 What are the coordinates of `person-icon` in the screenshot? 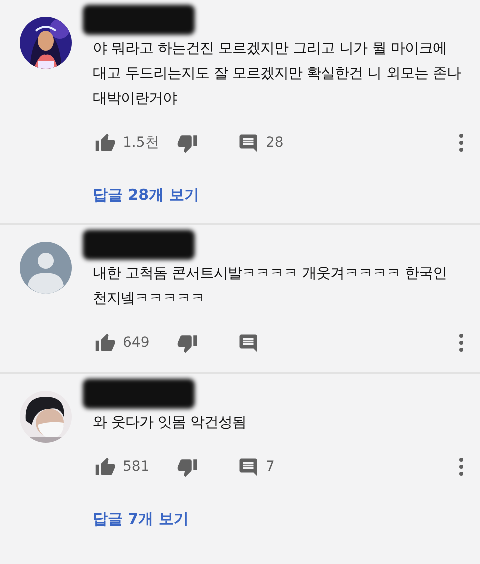 It's located at (46, 268).